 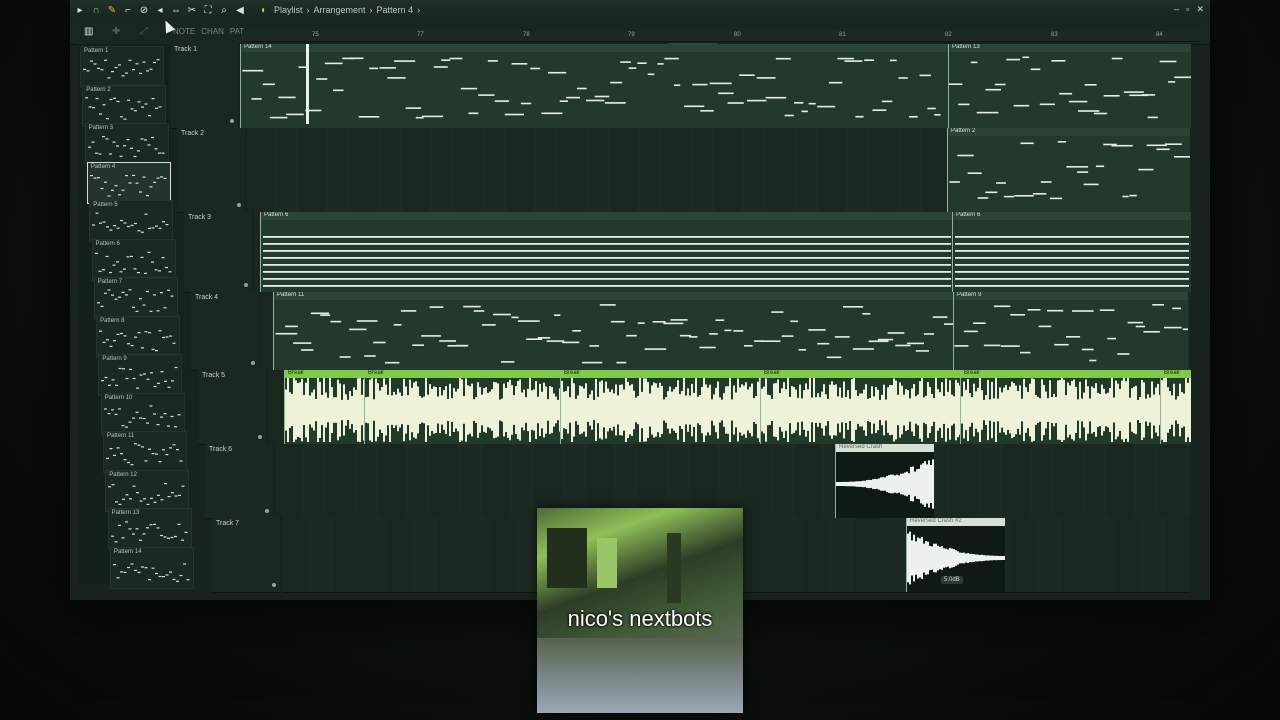 What do you see at coordinates (246, 555) in the screenshot?
I see `track-header: Track 7` at bounding box center [246, 555].